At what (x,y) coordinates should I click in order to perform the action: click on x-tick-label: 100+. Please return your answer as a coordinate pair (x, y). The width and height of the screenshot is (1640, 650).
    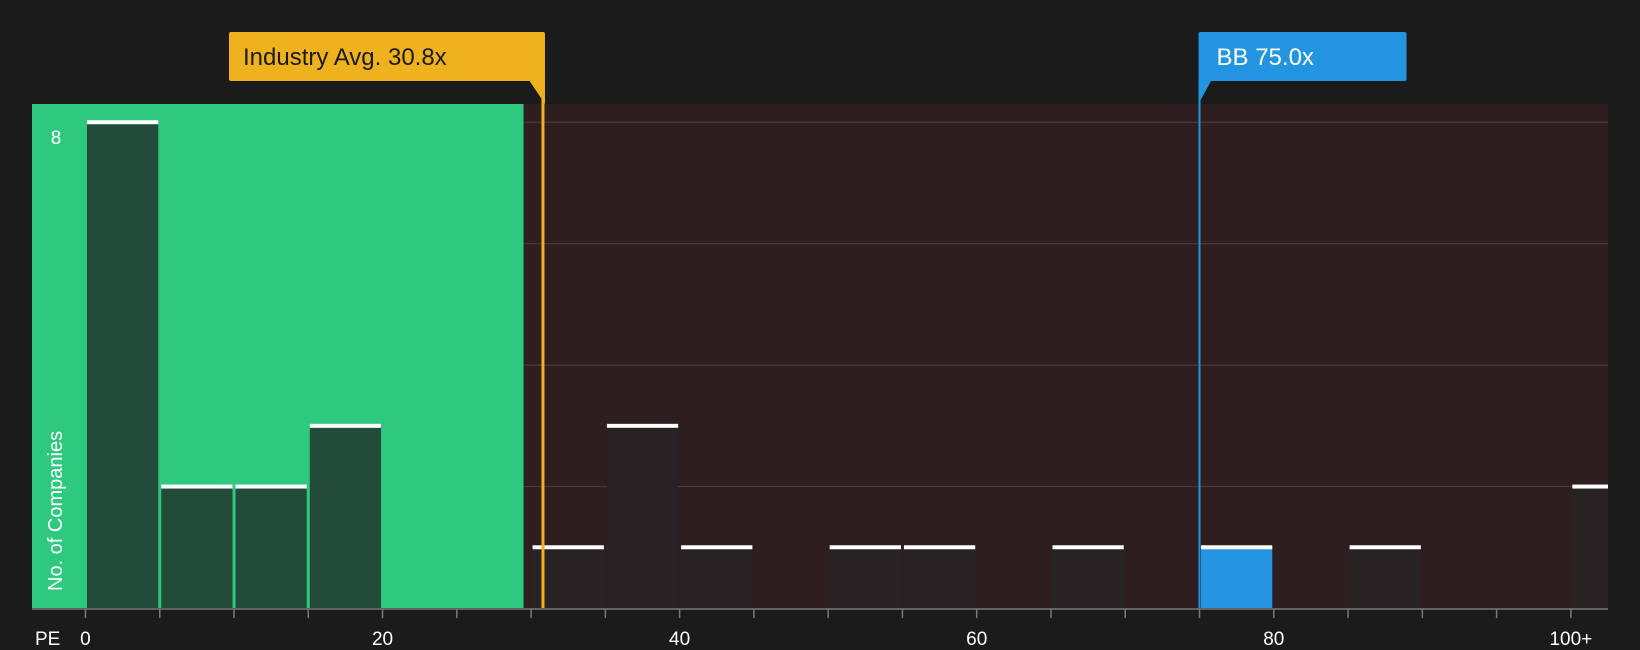
    Looking at the image, I should click on (1570, 639).